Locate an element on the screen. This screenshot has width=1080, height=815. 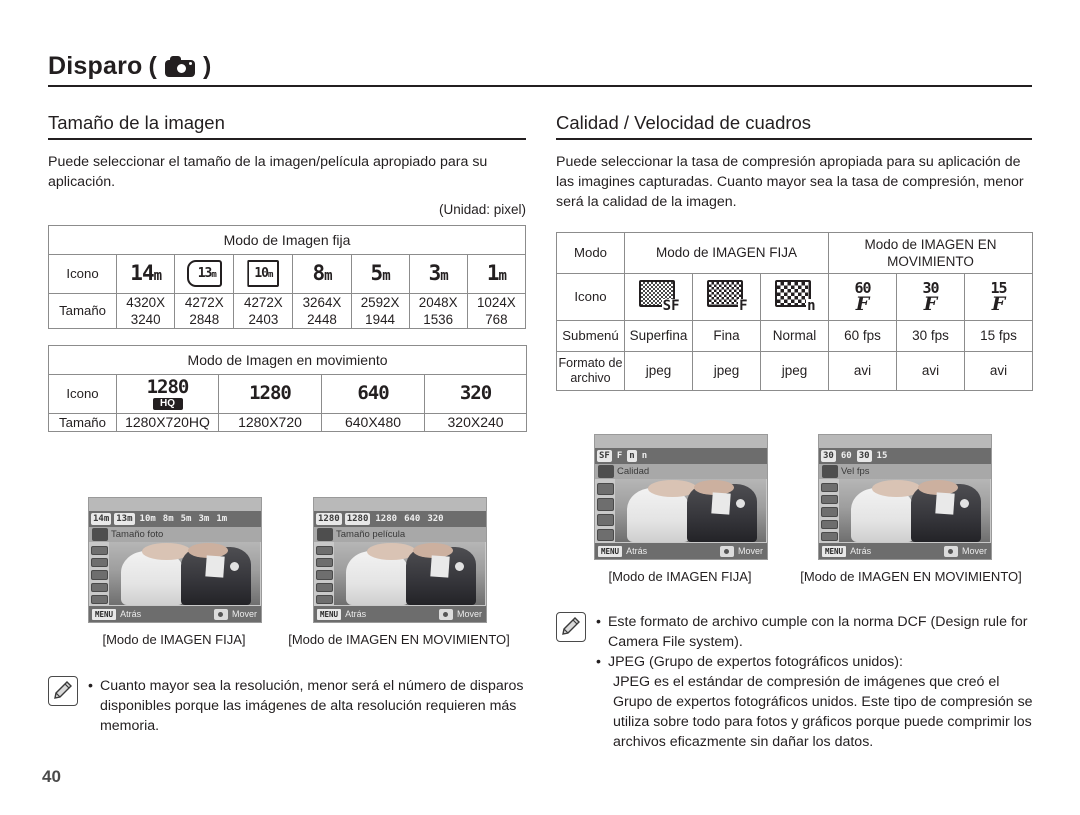
lcd-tab: 10m is located at coordinates (148, 519).